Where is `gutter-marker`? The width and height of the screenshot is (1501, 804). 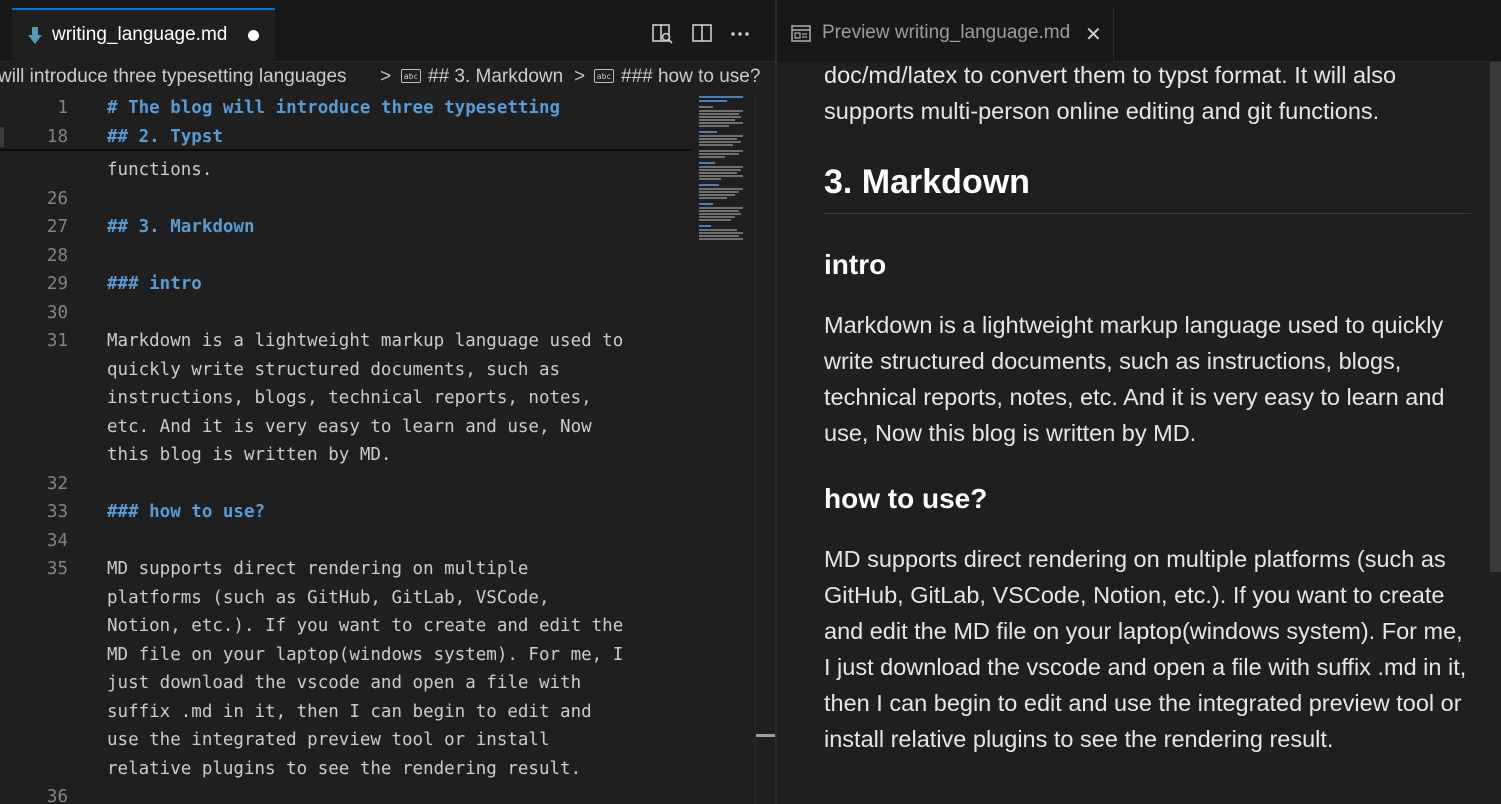 gutter-marker is located at coordinates (2, 137).